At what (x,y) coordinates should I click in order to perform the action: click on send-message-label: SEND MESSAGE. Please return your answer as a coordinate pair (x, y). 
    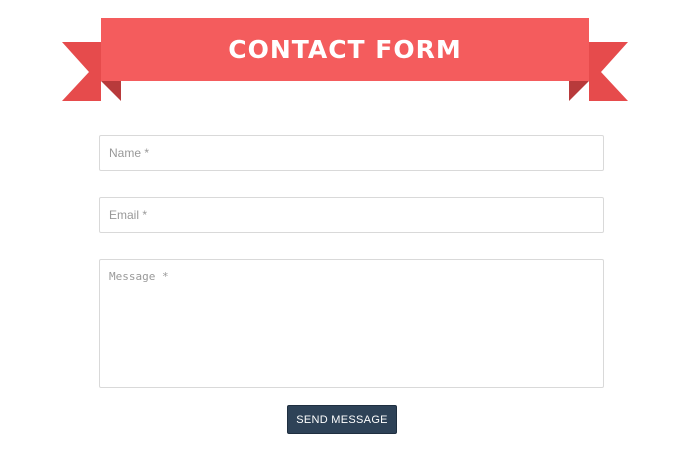
    Looking at the image, I should click on (342, 419).